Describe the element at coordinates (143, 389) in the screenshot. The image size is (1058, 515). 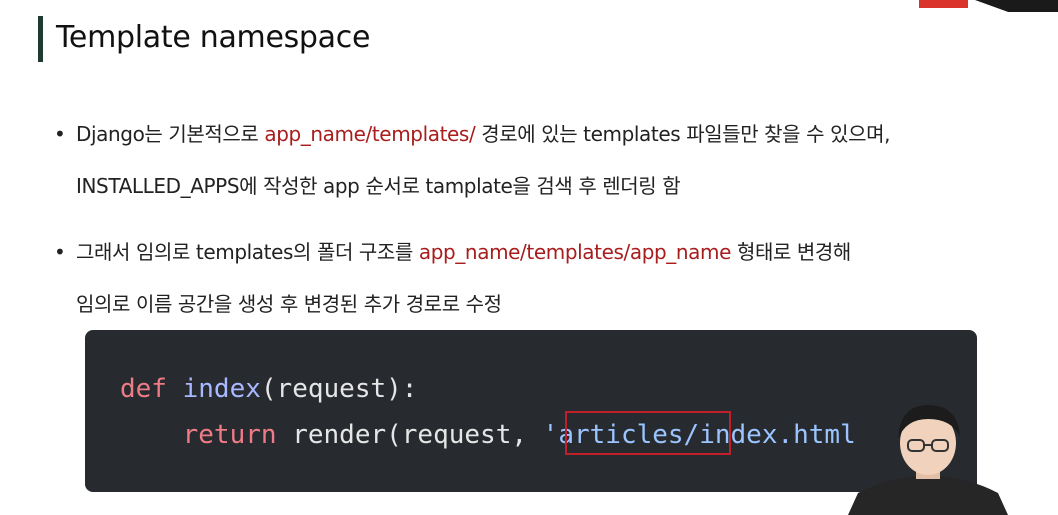
I see `keyword-def: def` at that location.